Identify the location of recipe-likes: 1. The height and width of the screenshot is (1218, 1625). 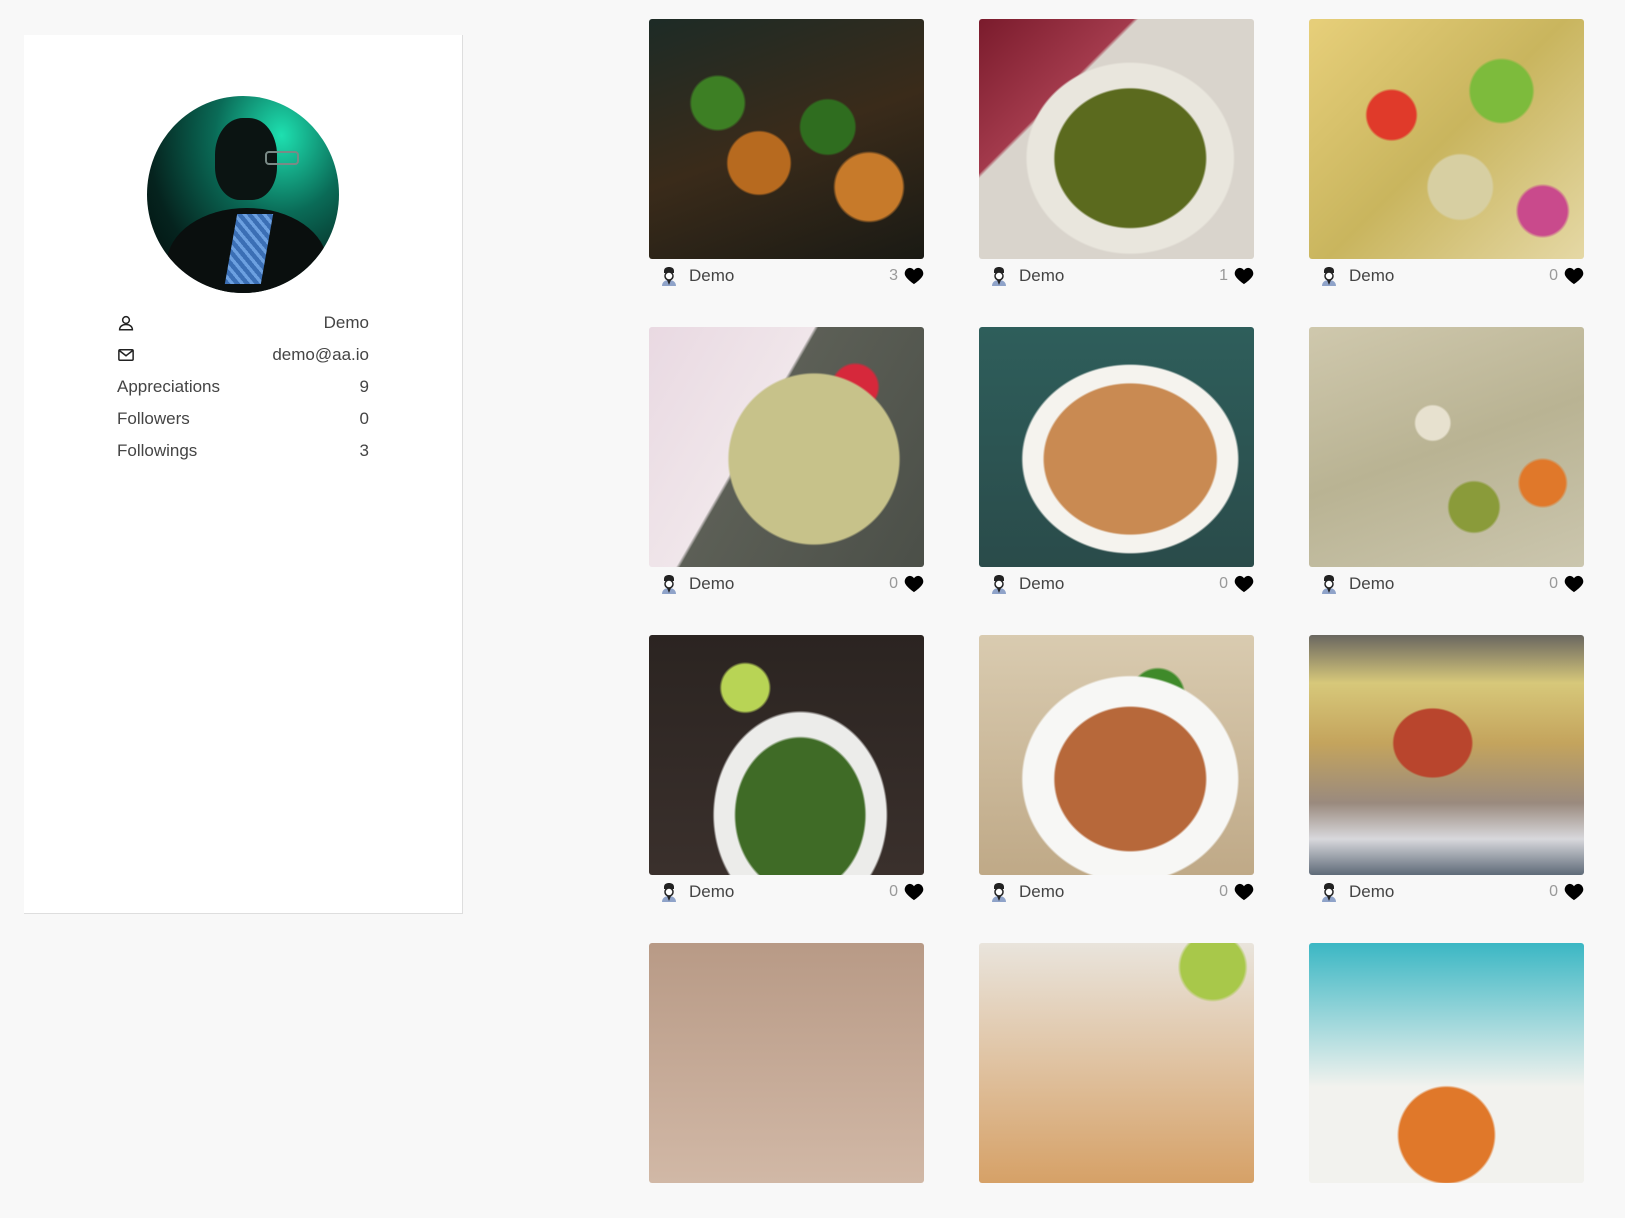
(1236, 276).